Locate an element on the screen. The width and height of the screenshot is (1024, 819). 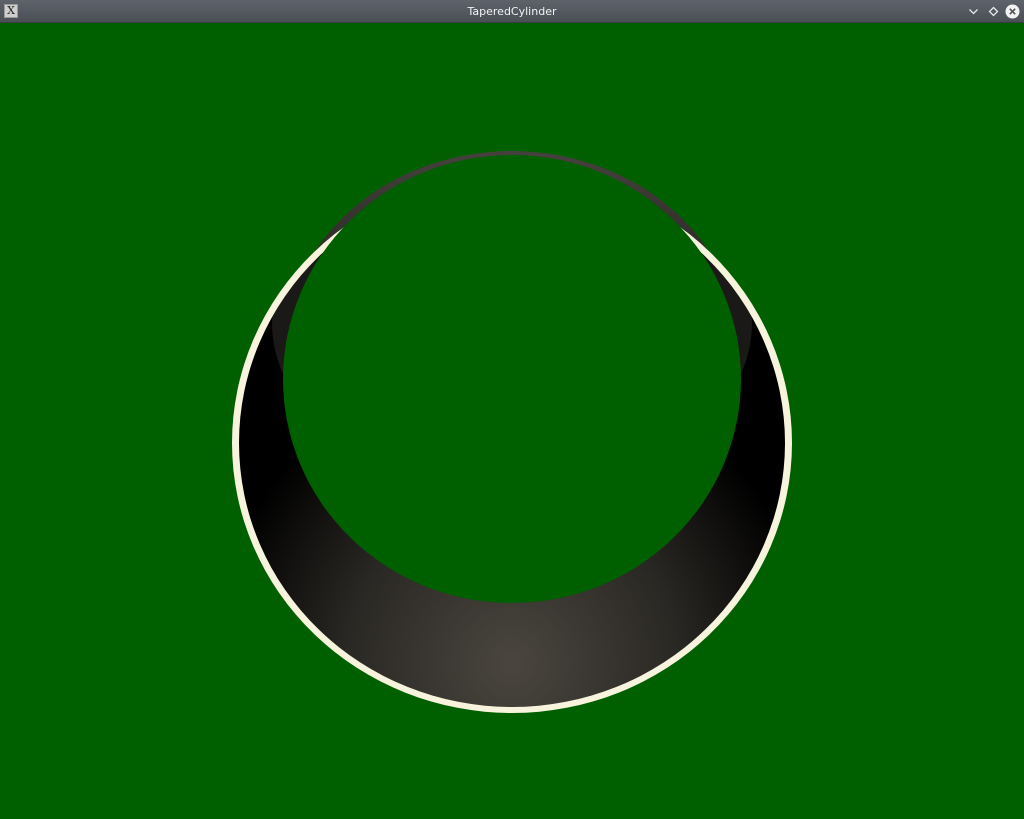
close-icon is located at coordinates (1012, 11).